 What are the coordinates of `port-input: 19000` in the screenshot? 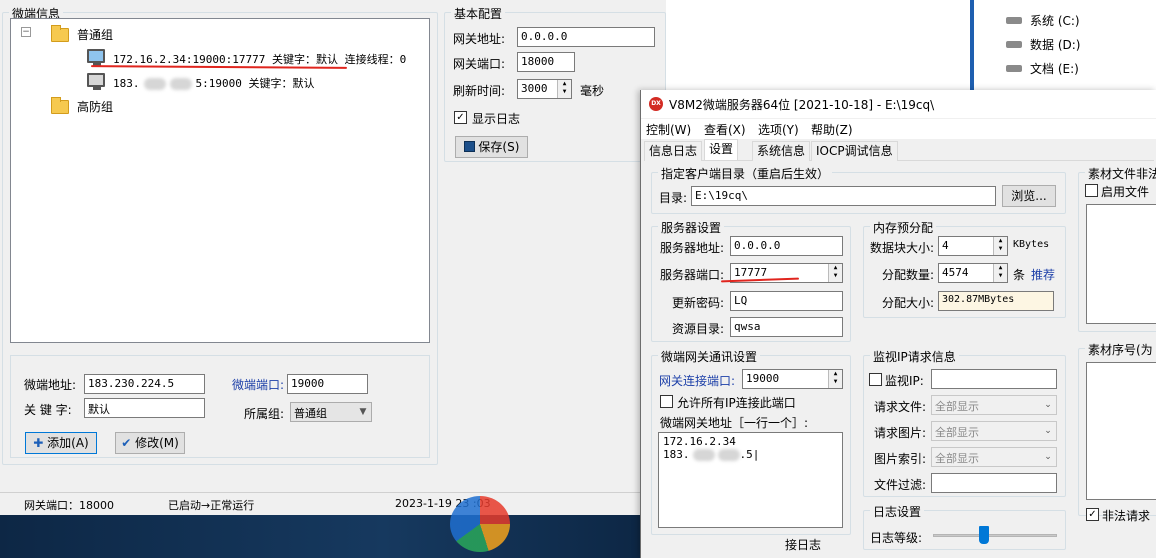 It's located at (327, 384).